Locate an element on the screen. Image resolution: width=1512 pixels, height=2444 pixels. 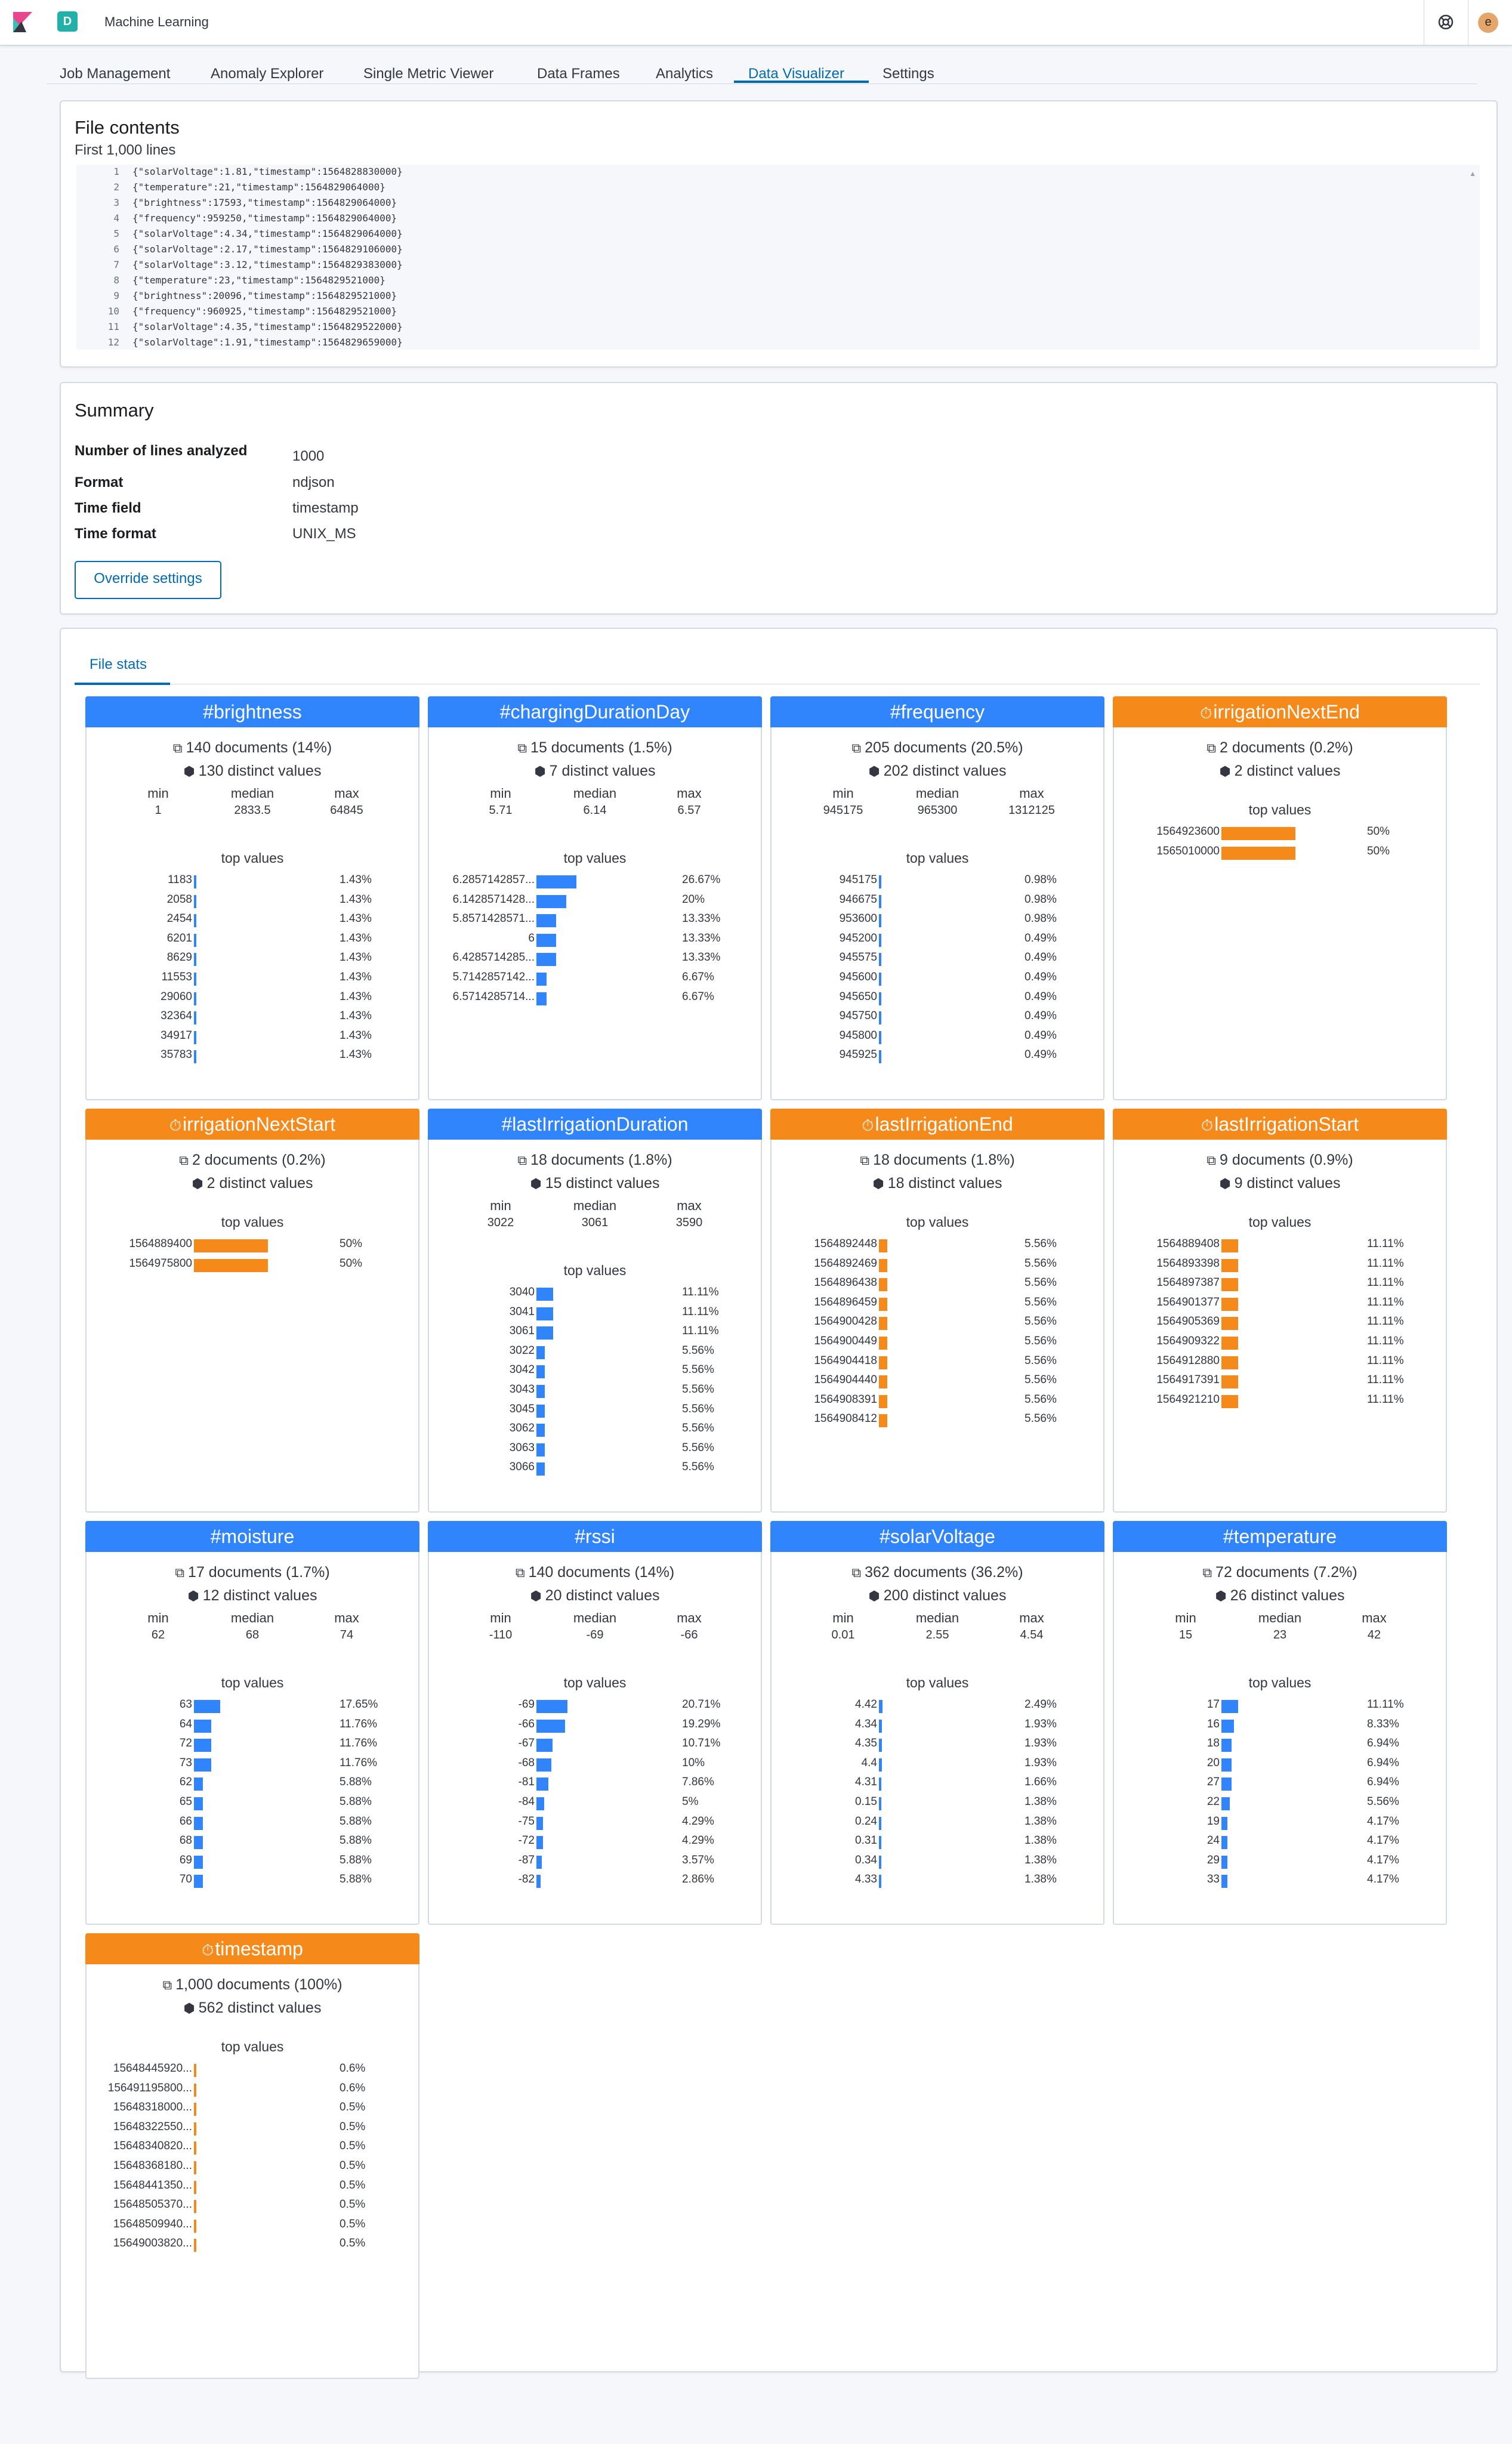
top-value-percent: 5.88% is located at coordinates (356, 1822).